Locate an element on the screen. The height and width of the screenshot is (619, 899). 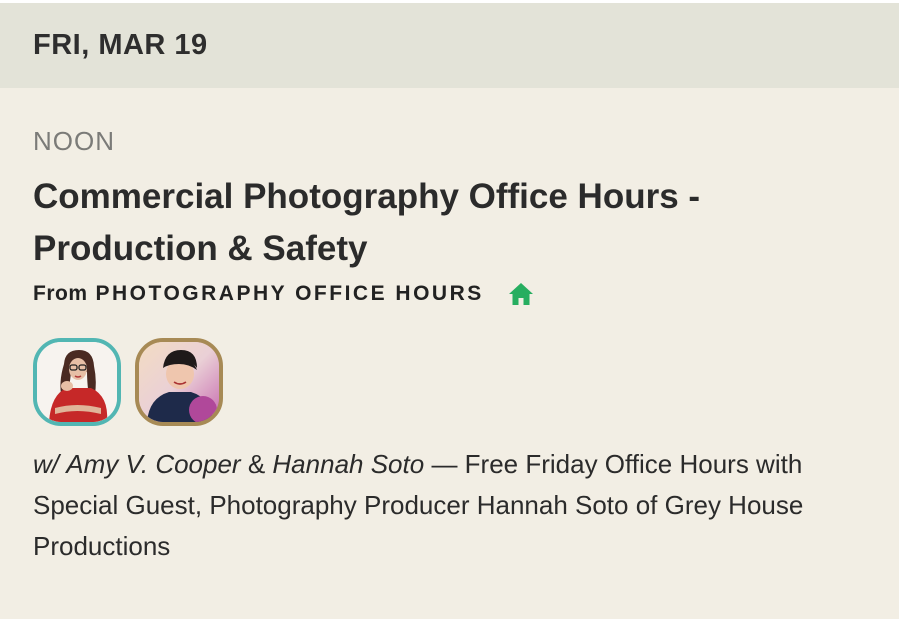
date-label: FRI, MAR 19 is located at coordinates (120, 45).